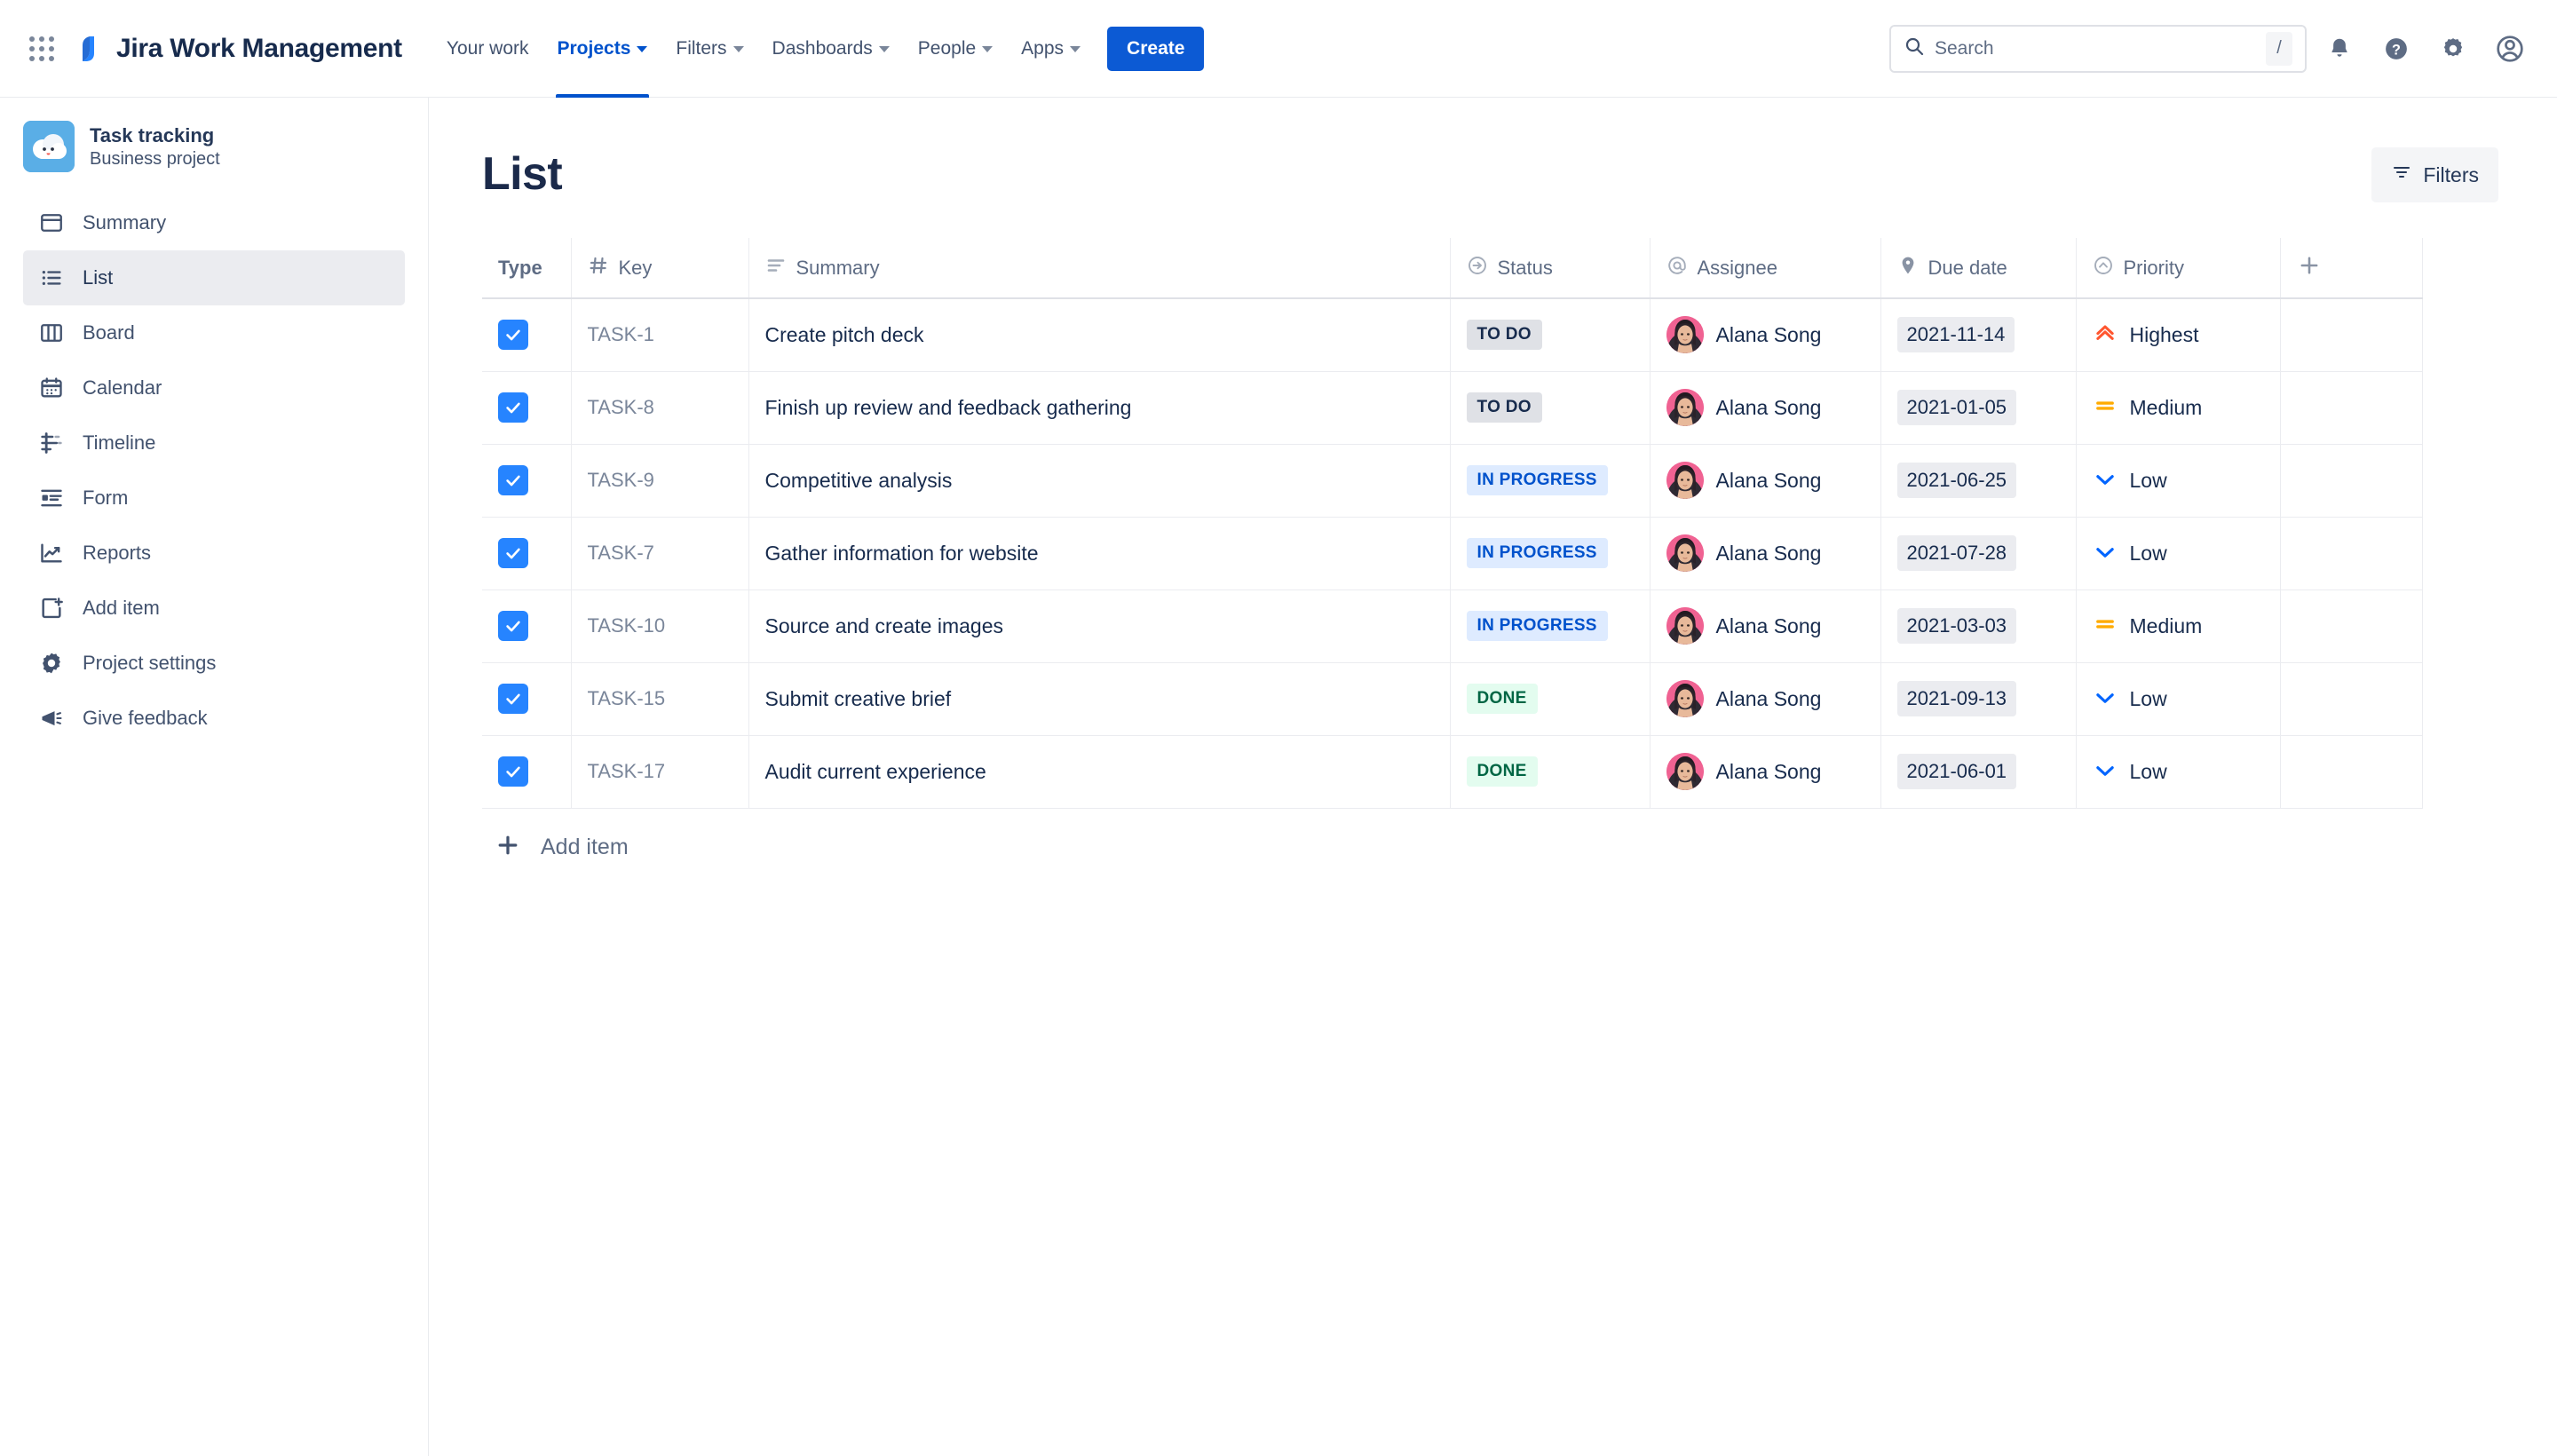  I want to click on sidebar-item-give-feedback: Give feedback, so click(214, 718).